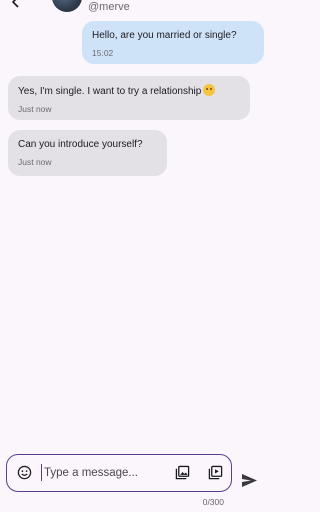 The width and height of the screenshot is (320, 512). Describe the element at coordinates (136, 8) in the screenshot. I see `chat-header: @merve` at that location.